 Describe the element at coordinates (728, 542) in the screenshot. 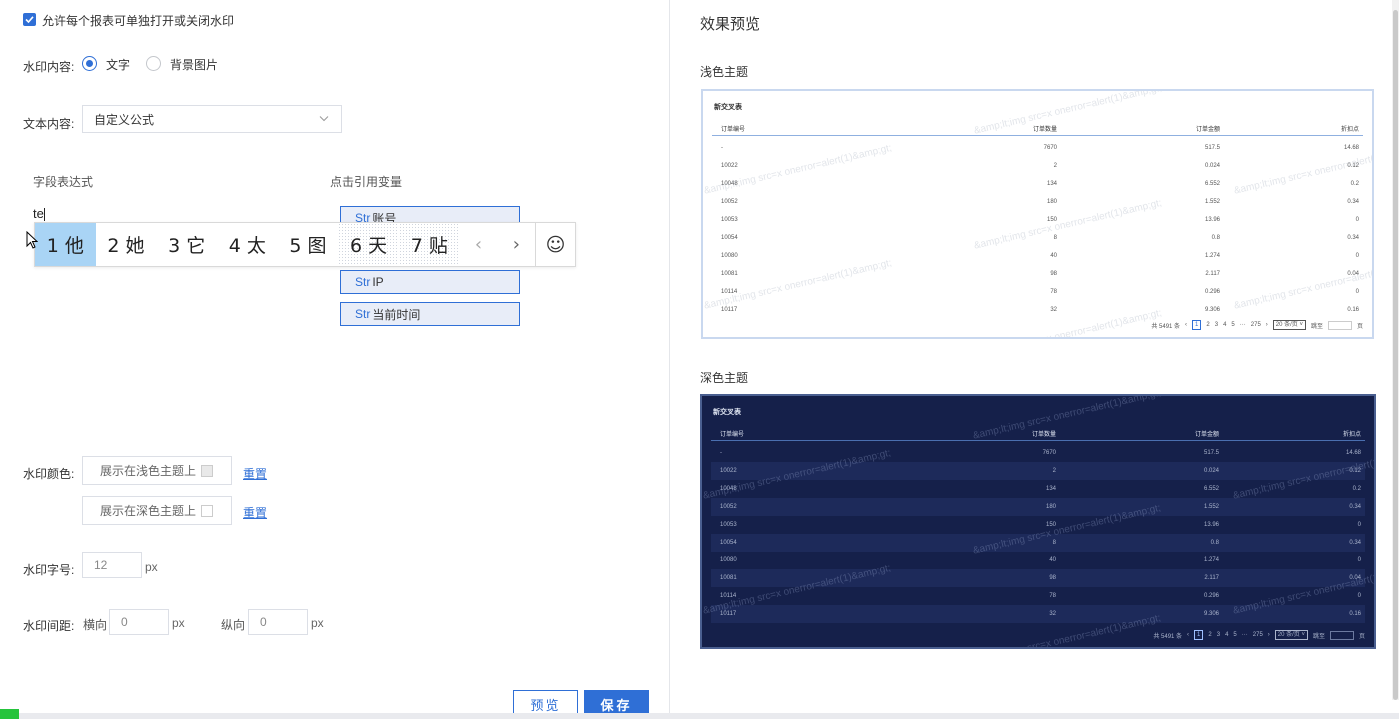

I see `preview-cell: 10054` at that location.